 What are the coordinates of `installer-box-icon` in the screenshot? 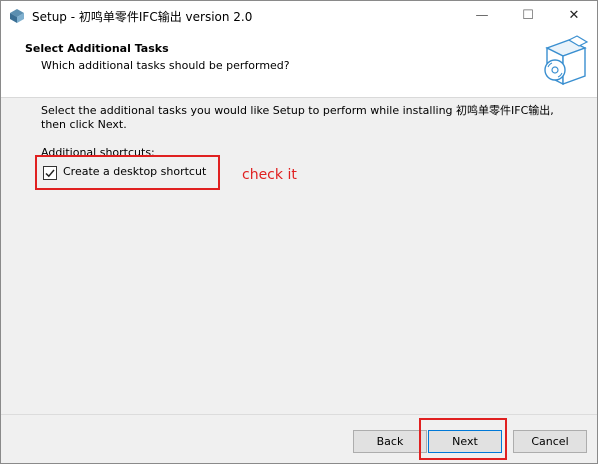 It's located at (566, 60).